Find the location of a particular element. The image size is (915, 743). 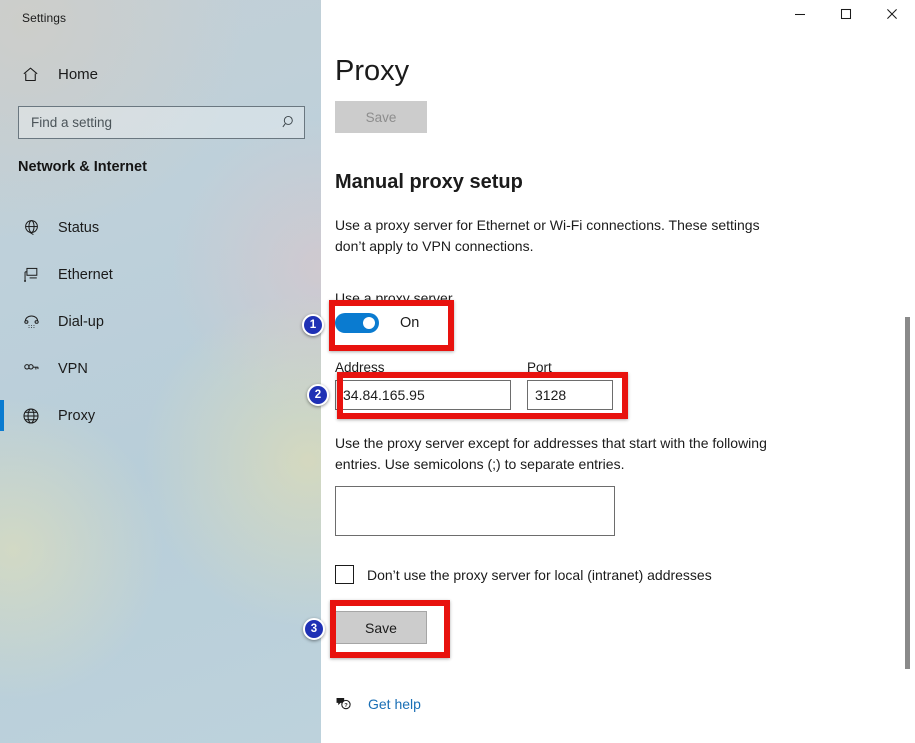

search-icon is located at coordinates (289, 122).